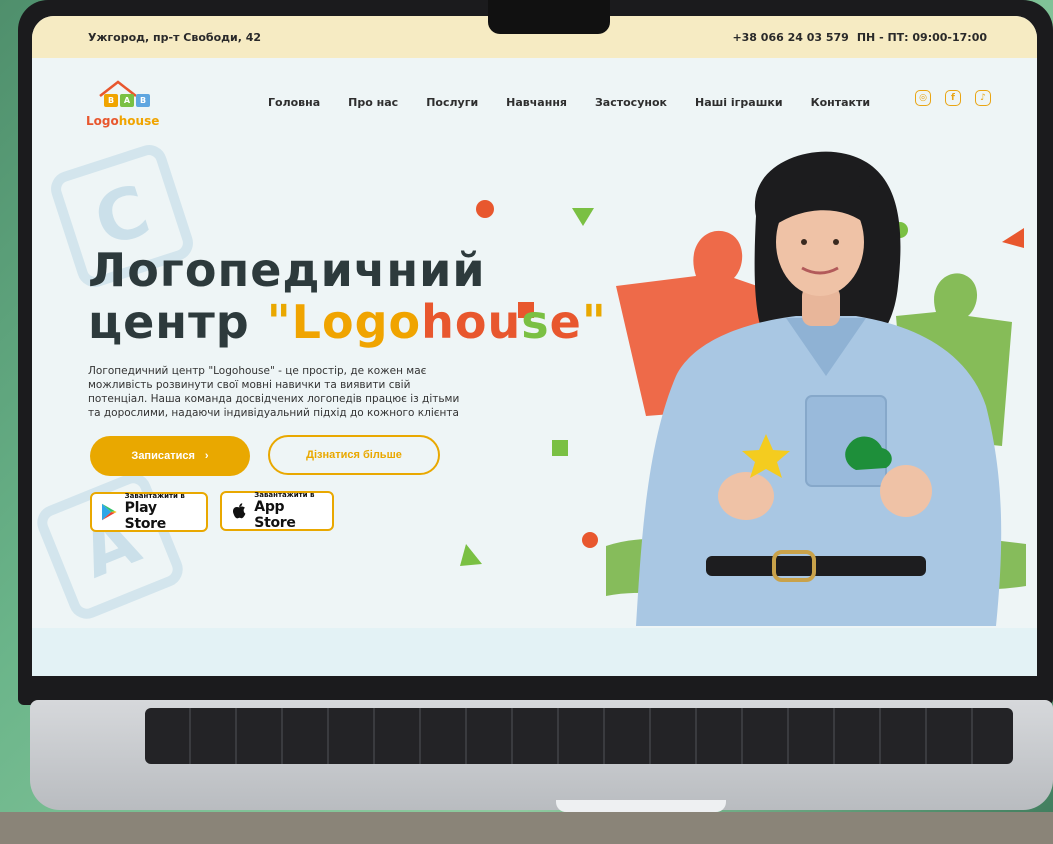 This screenshot has width=1053, height=844. I want to click on phone-link: +38 066 24 03 579, so click(790, 37).